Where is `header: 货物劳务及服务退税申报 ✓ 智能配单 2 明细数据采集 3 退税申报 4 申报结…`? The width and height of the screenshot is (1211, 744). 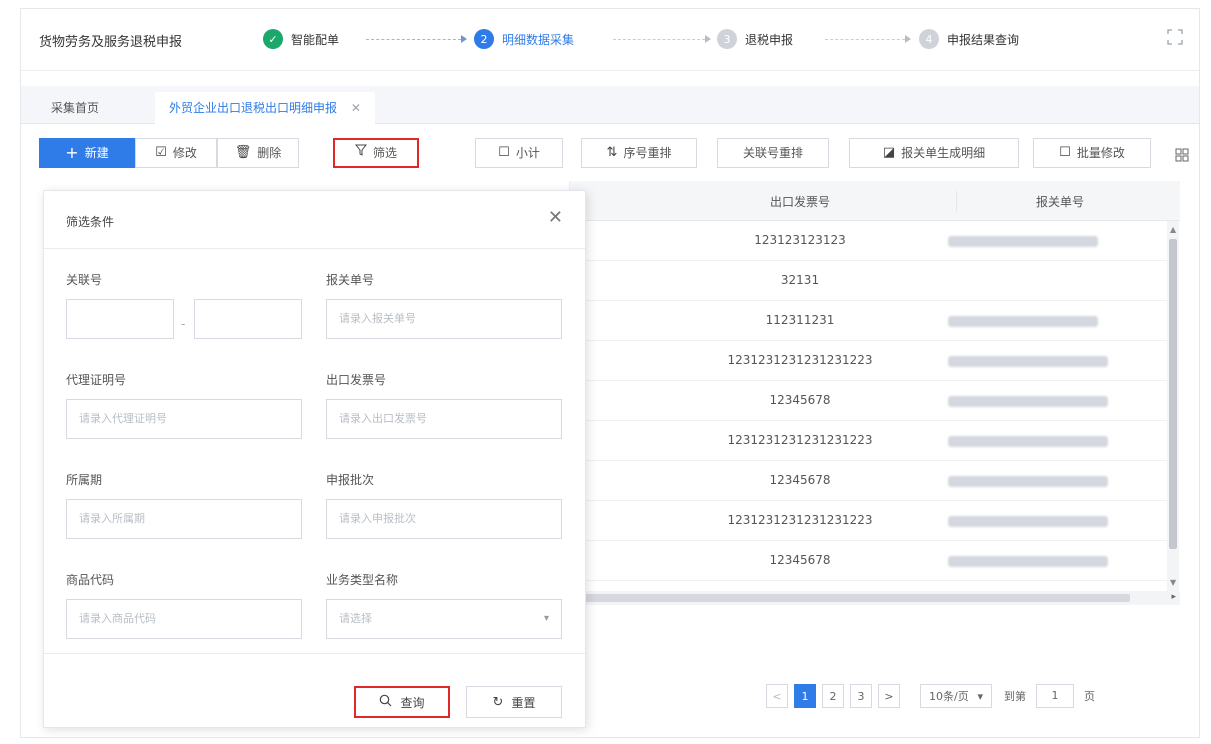
header: 货物劳务及服务退税申报 ✓ 智能配单 2 明细数据采集 3 退税申报 4 申报结… is located at coordinates (610, 40).